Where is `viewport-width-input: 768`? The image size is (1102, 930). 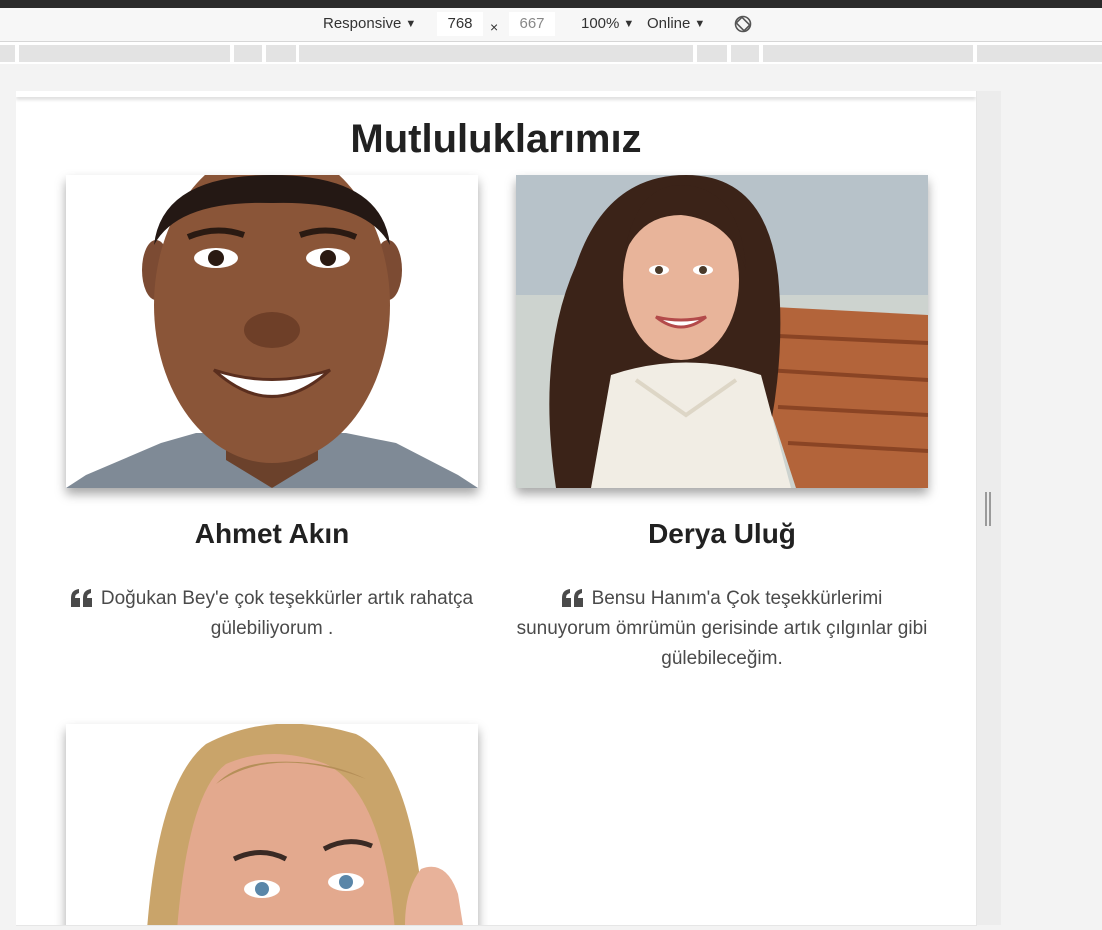 viewport-width-input: 768 is located at coordinates (460, 24).